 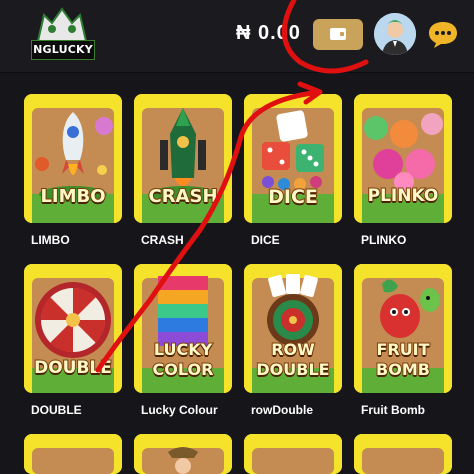 I want to click on rowdouble-title-art-line1: ROW, so click(x=293, y=349).